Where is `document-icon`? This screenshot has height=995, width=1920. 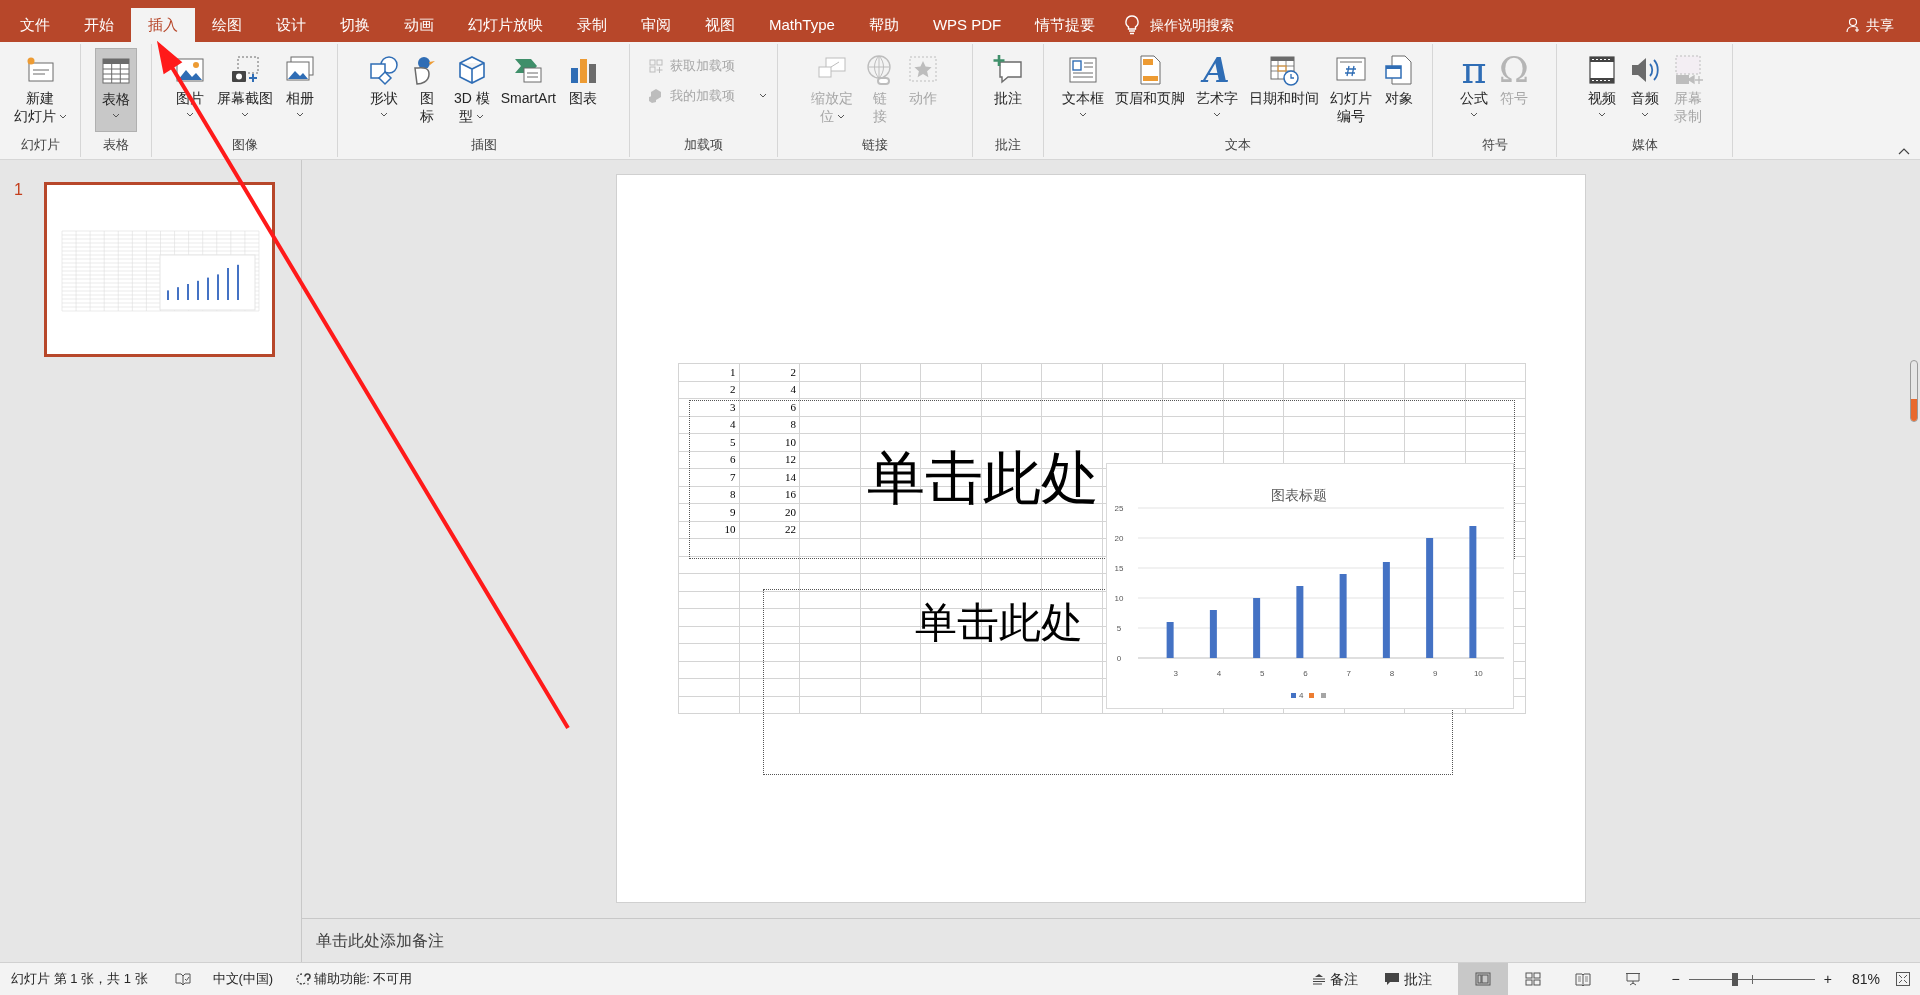
document-icon is located at coordinates (1398, 70).